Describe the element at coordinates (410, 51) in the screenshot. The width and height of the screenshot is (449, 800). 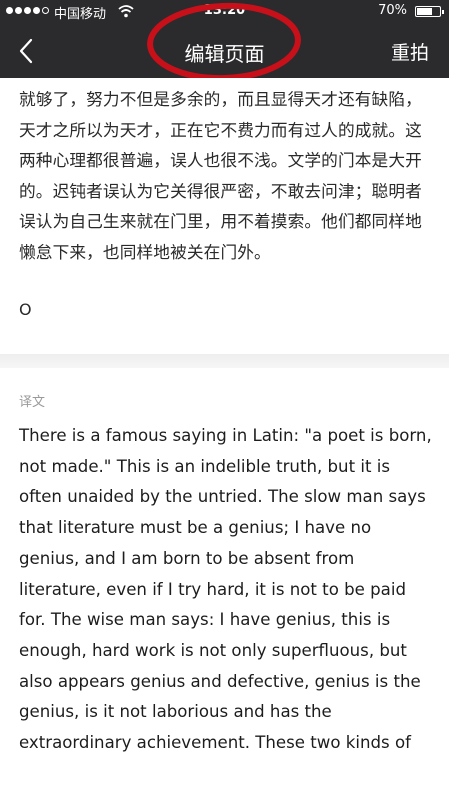
I see `retake-button: 重拍` at that location.